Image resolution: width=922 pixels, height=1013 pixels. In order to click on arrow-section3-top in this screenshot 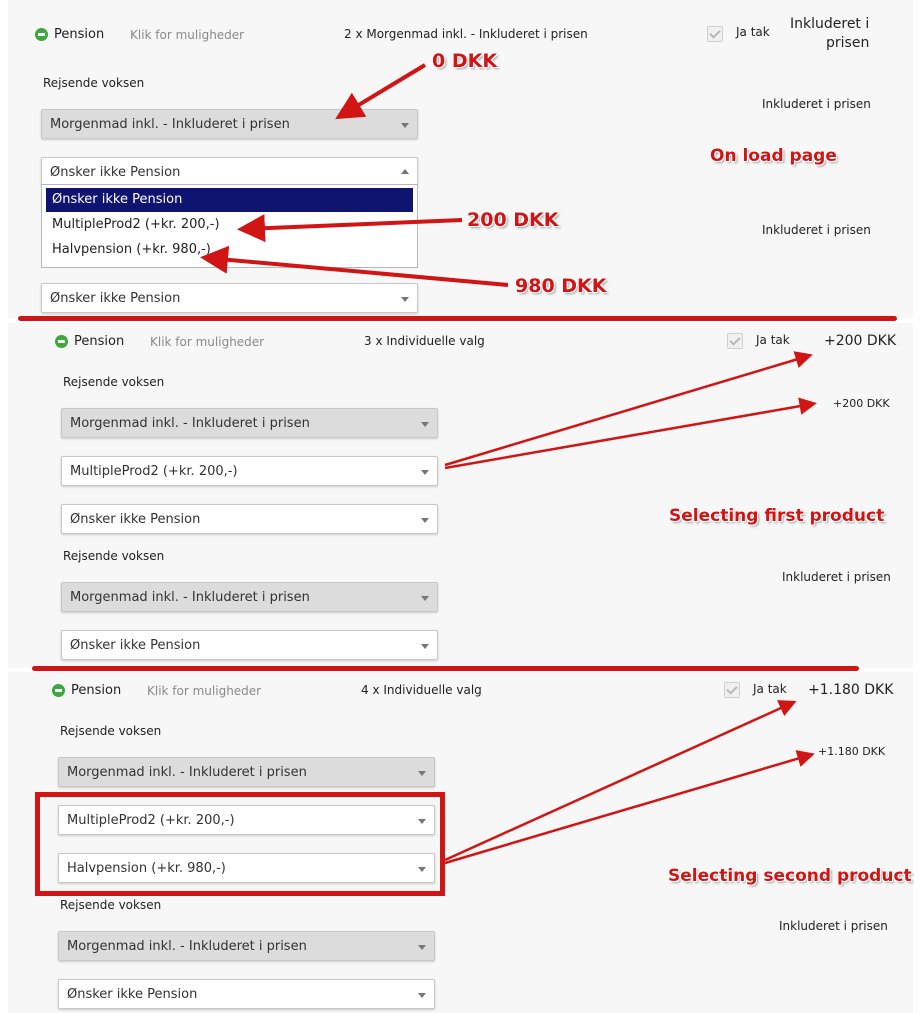, I will do `click(620, 781)`.